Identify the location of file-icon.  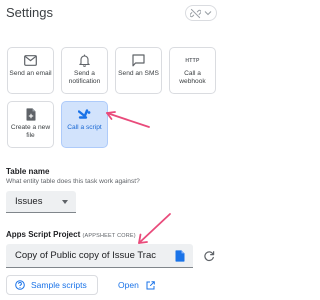
(30, 114).